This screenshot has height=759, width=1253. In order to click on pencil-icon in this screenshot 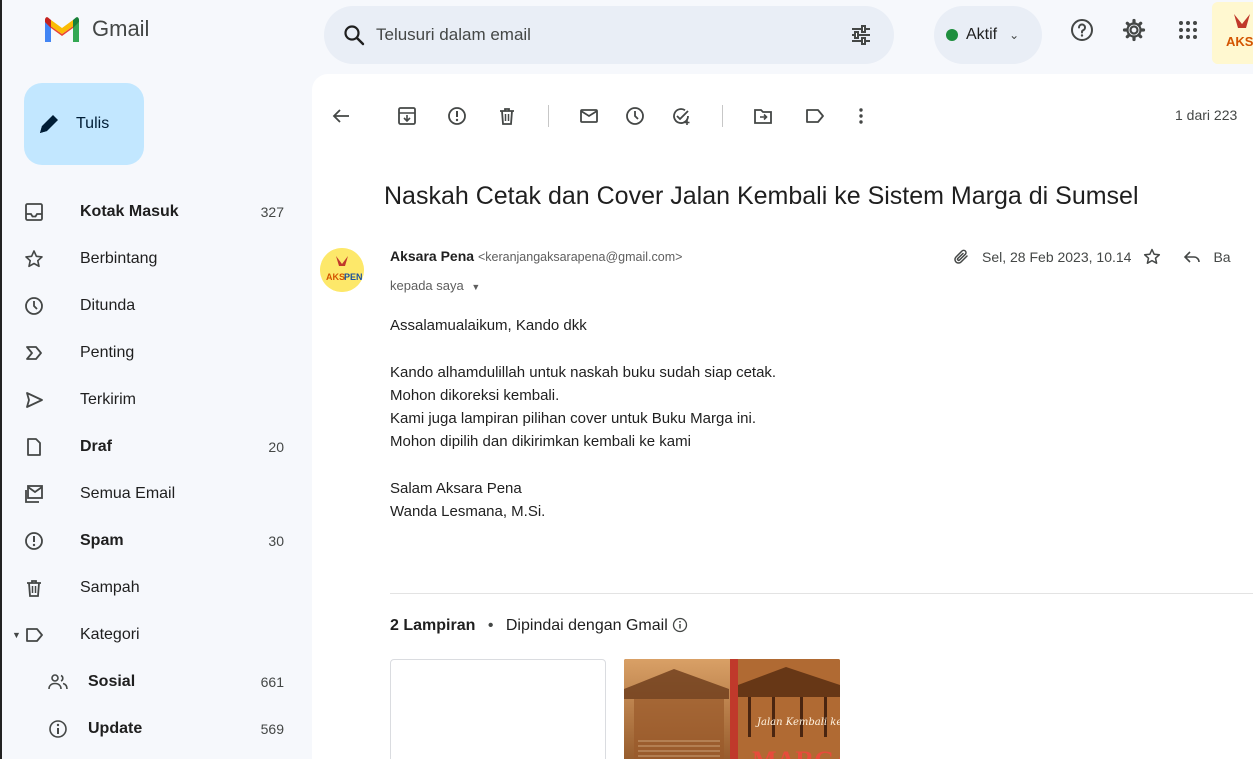, I will do `click(49, 124)`.